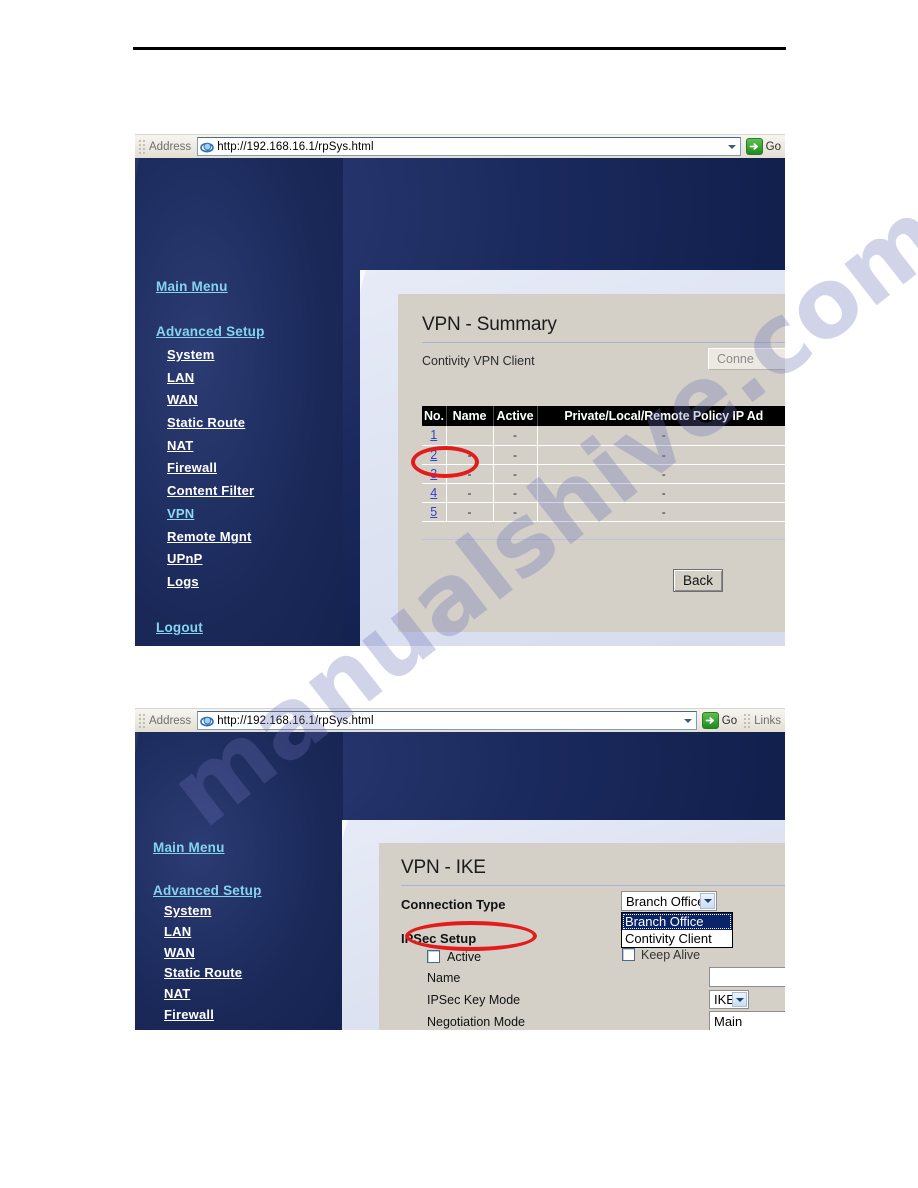 The width and height of the screenshot is (918, 1188). What do you see at coordinates (677, 921) in the screenshot?
I see `dropdown-option-branch-office: Branch Office` at bounding box center [677, 921].